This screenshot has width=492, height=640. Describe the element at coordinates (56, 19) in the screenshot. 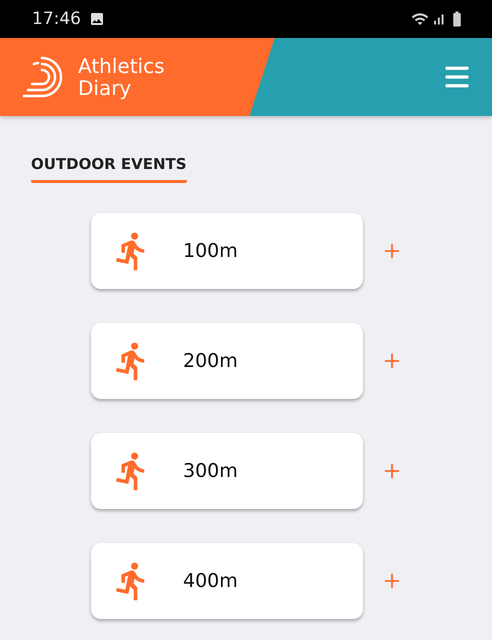

I see `status-time: 17:46` at that location.